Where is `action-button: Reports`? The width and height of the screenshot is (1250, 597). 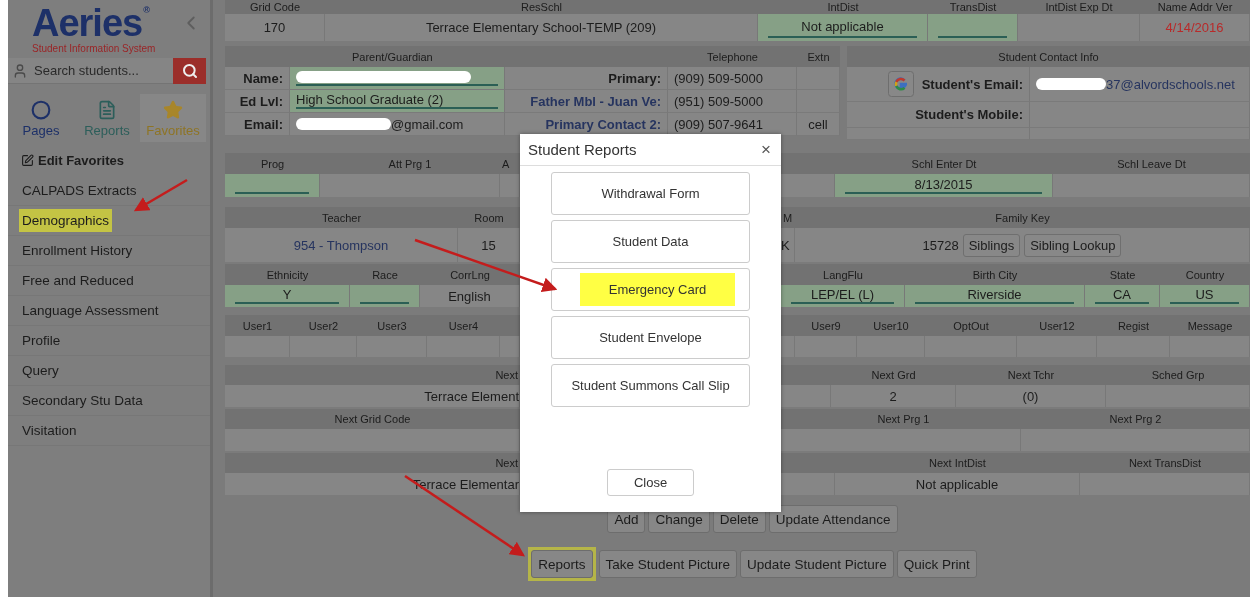 action-button: Reports is located at coordinates (562, 564).